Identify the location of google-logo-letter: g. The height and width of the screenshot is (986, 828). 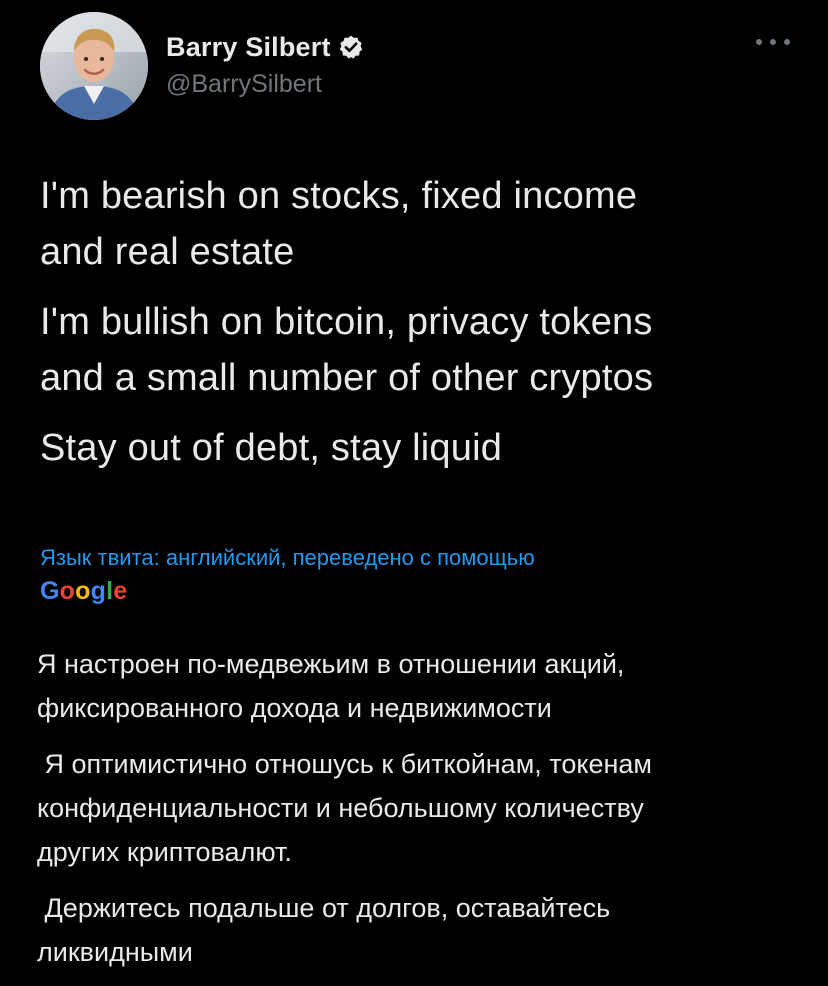
(98, 591).